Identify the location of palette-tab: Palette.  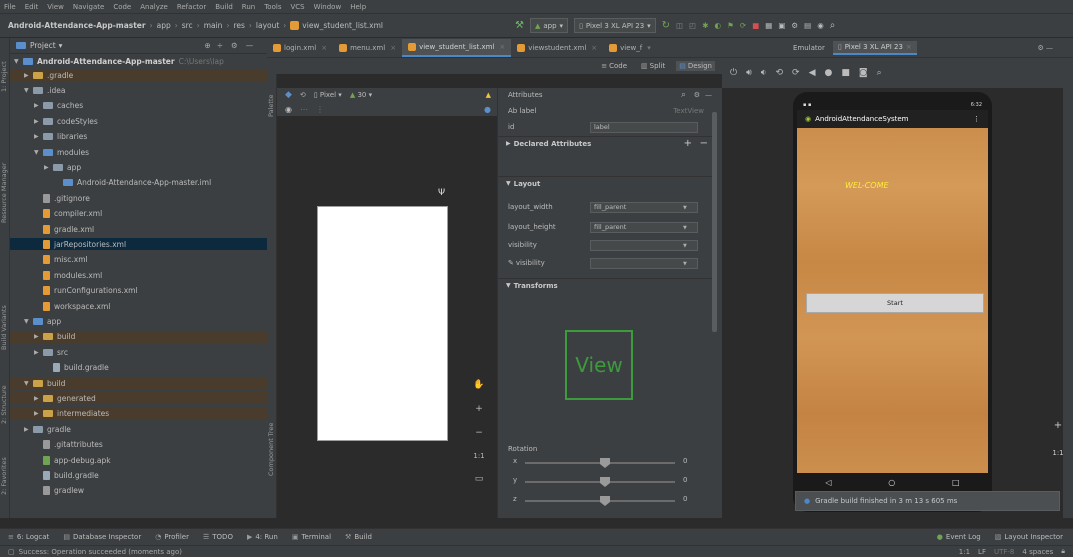
(272, 106).